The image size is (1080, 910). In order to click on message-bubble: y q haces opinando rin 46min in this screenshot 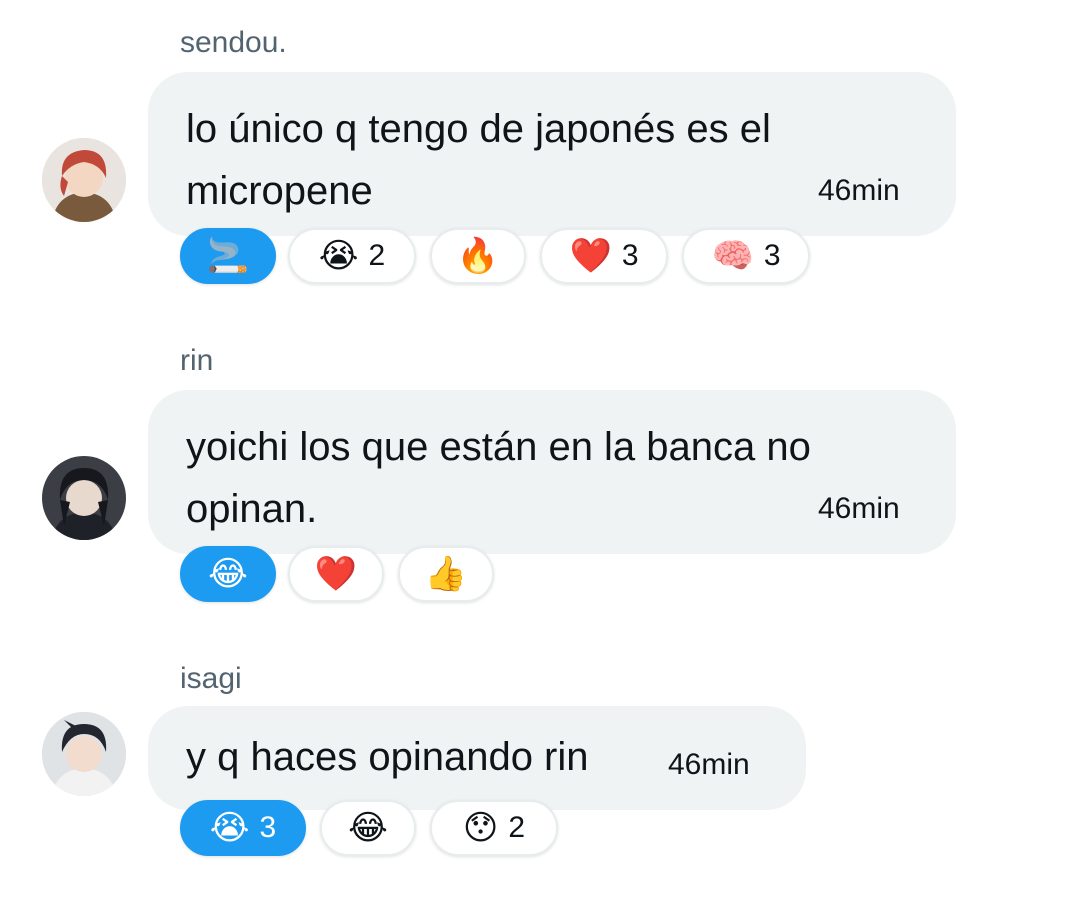, I will do `click(477, 758)`.